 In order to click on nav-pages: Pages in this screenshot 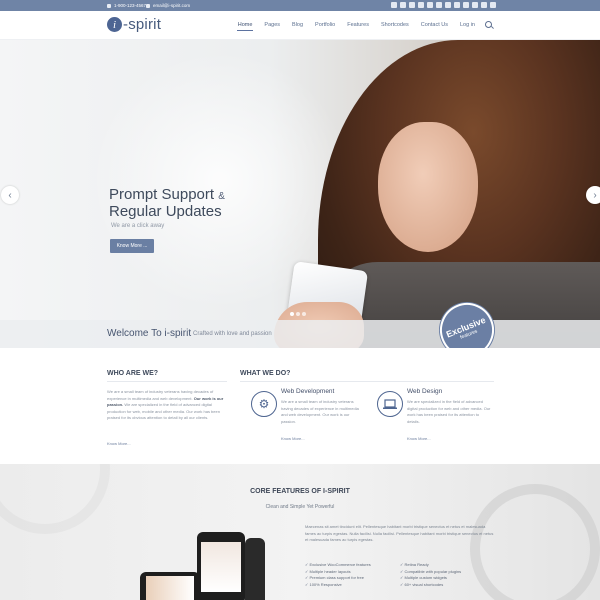, I will do `click(272, 25)`.